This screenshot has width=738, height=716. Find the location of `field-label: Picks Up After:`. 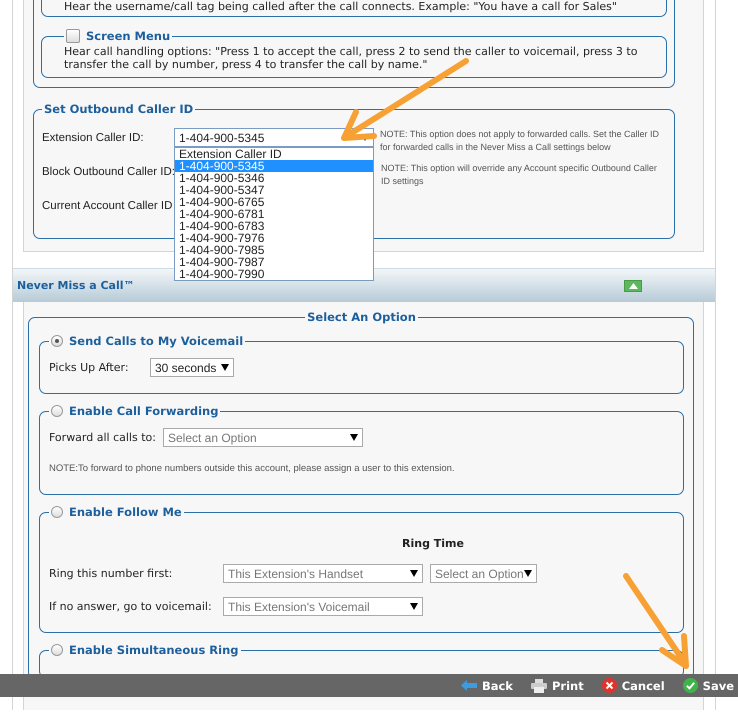

field-label: Picks Up After: is located at coordinates (89, 367).